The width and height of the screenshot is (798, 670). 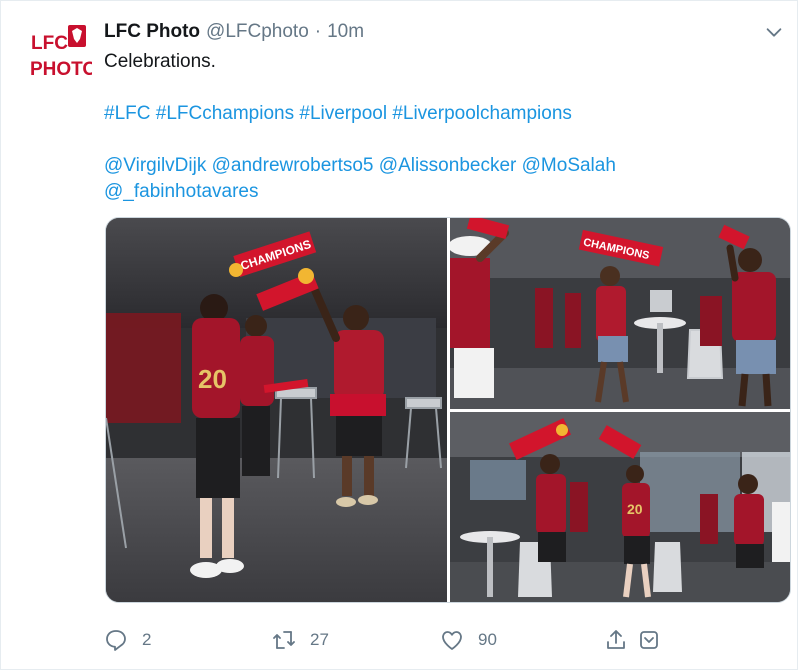 What do you see at coordinates (620, 507) in the screenshot?
I see `photo-celebration-3: 20` at bounding box center [620, 507].